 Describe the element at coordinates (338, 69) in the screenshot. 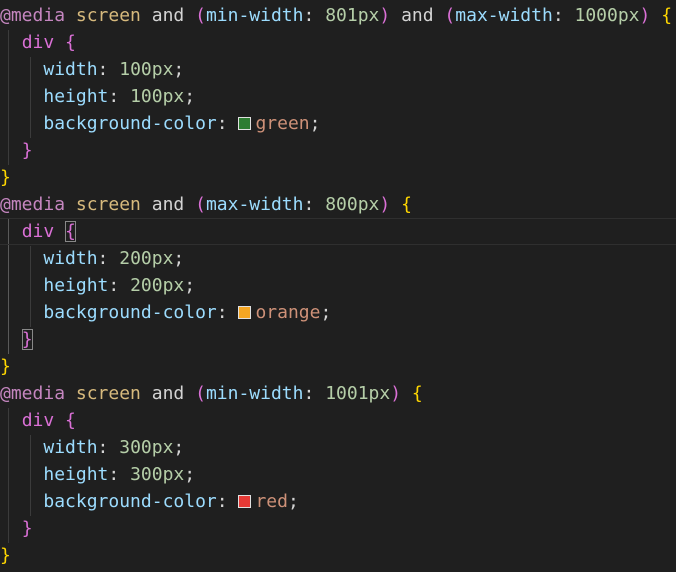

I see `code-line-3: width: 100px;` at that location.